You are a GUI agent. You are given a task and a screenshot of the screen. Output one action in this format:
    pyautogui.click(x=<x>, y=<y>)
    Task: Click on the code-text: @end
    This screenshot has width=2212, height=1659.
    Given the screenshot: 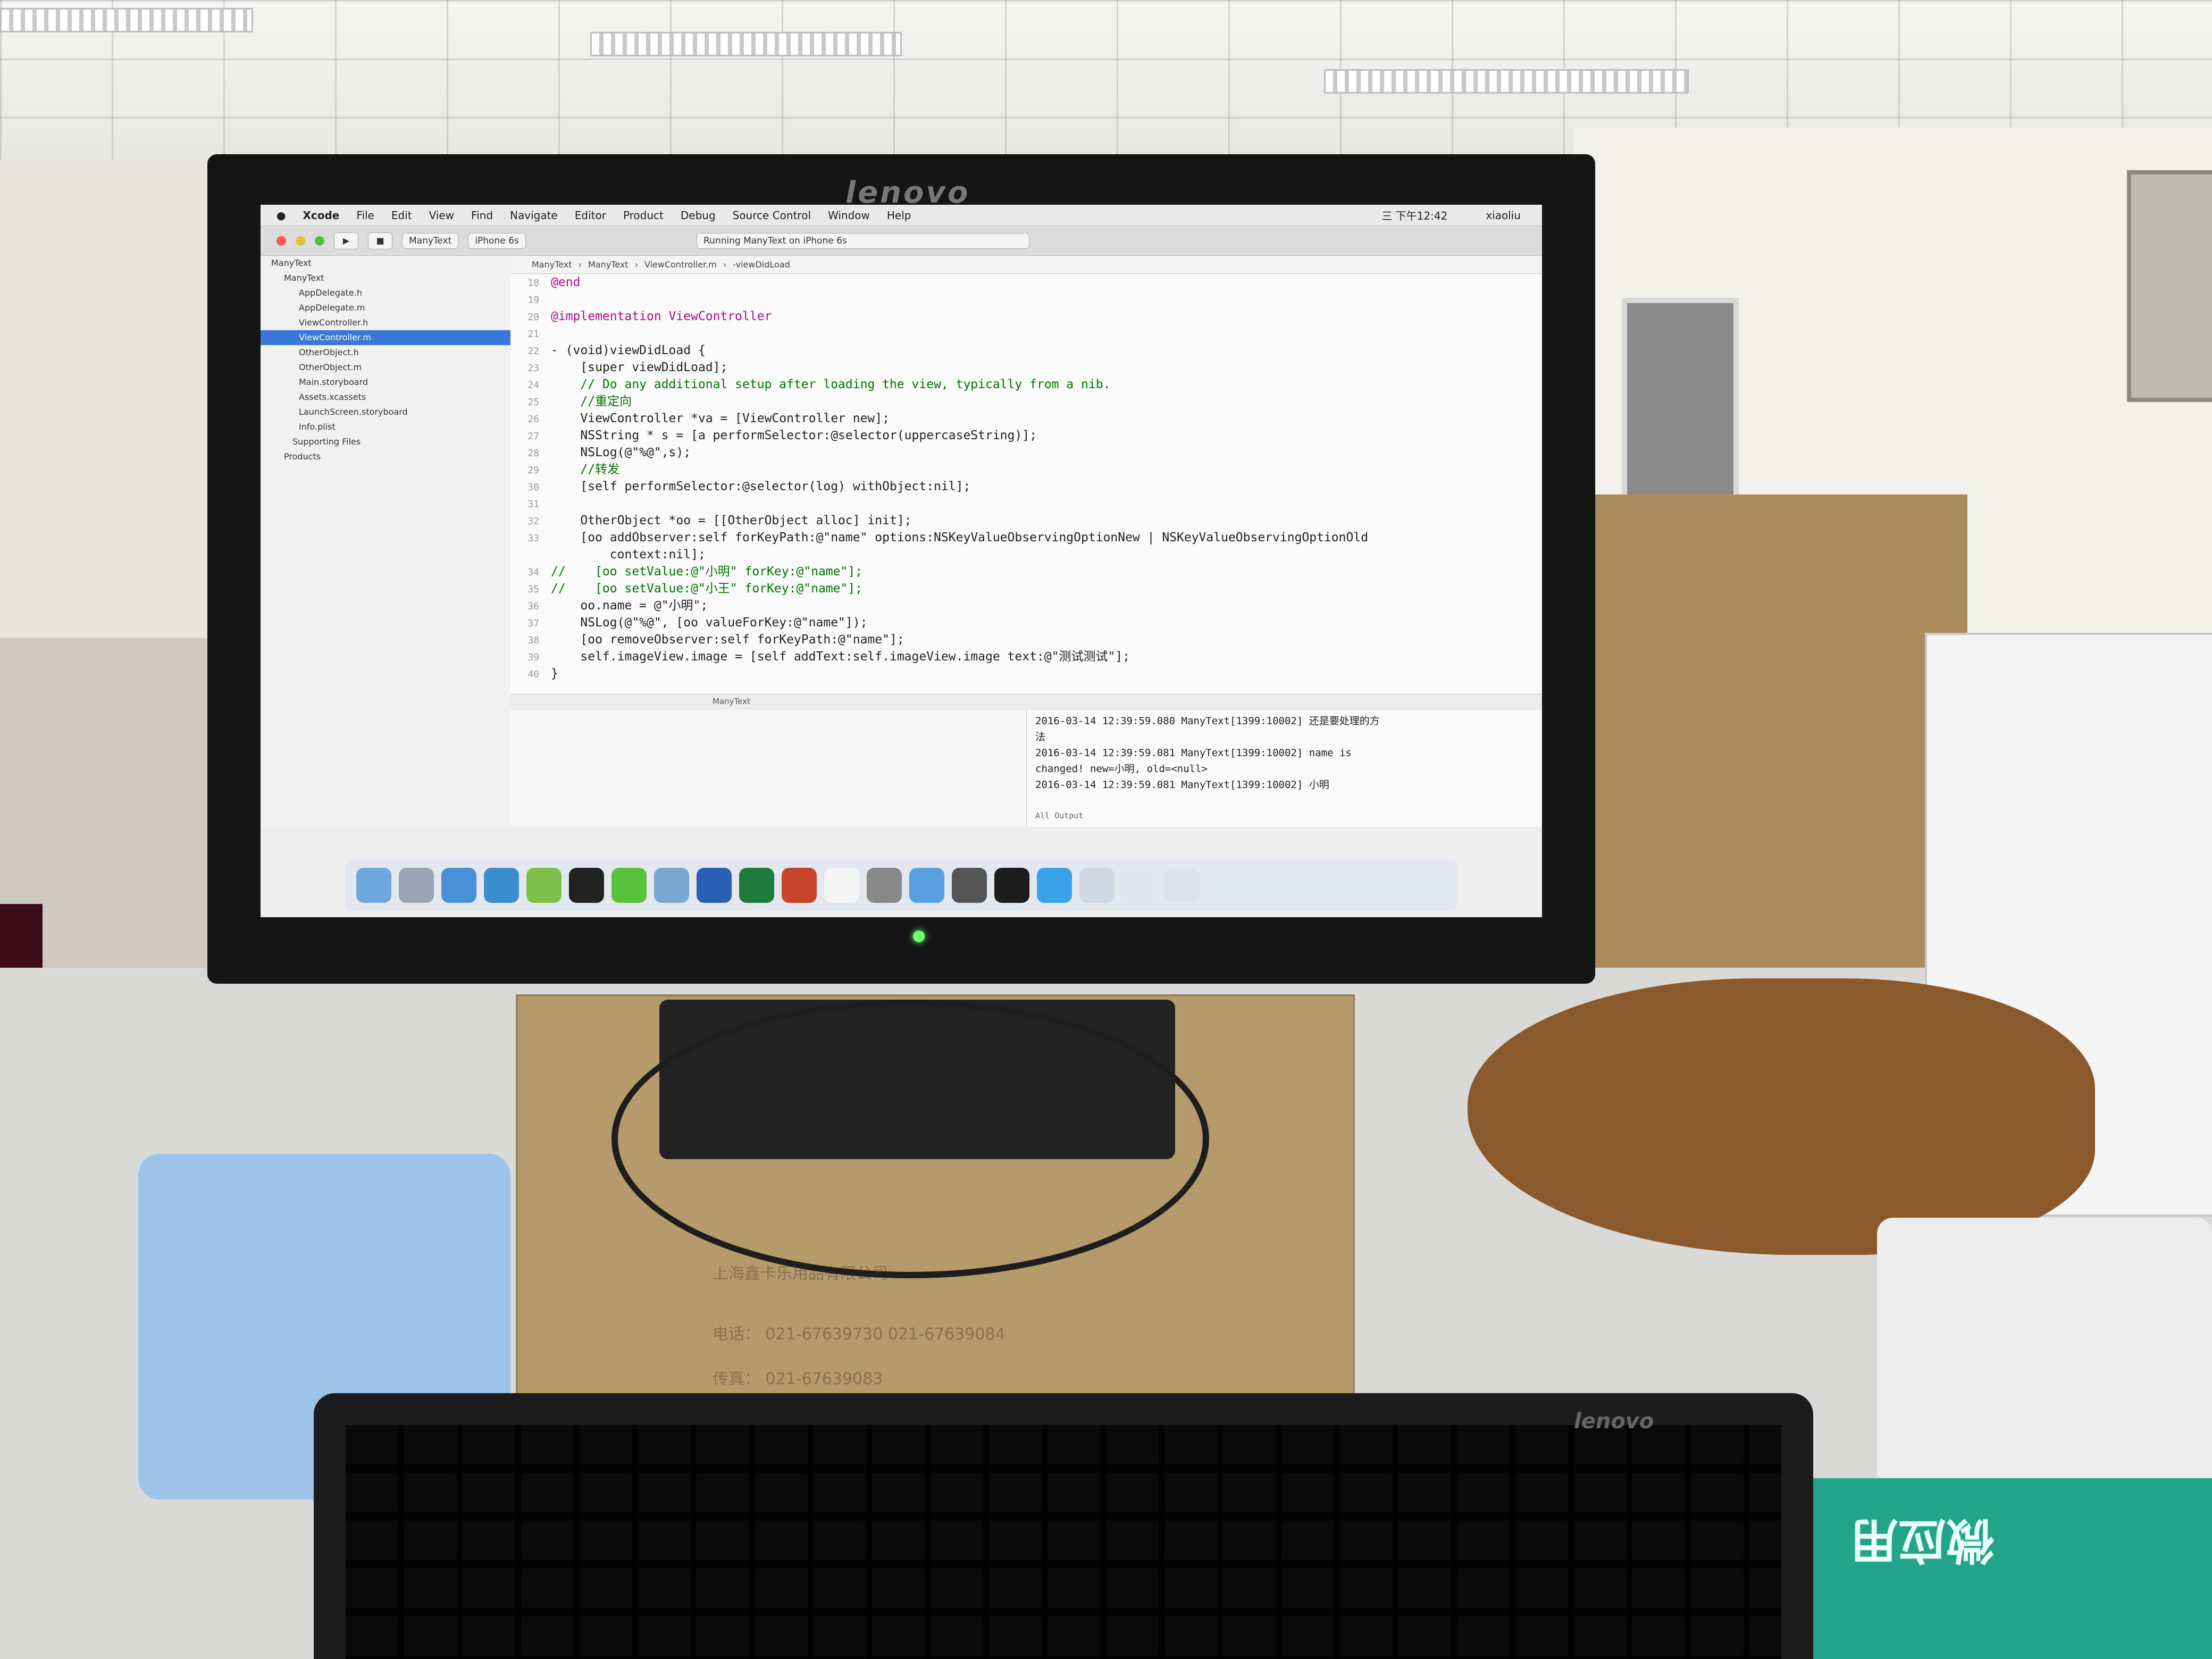 What is the action you would take?
    pyautogui.click(x=566, y=282)
    